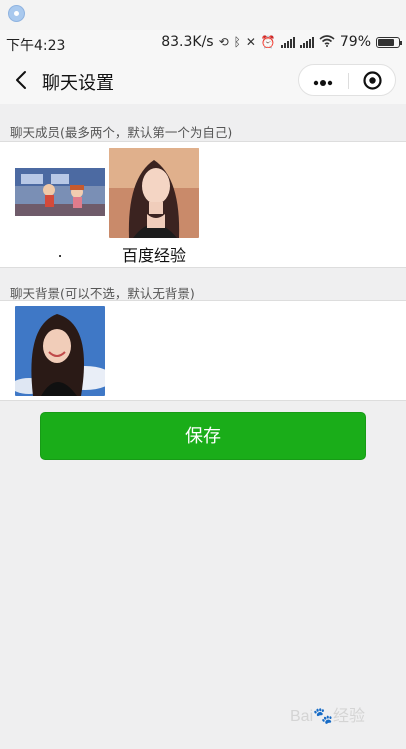 This screenshot has width=406, height=749. Describe the element at coordinates (389, 42) in the screenshot. I see `battery-icon` at that location.